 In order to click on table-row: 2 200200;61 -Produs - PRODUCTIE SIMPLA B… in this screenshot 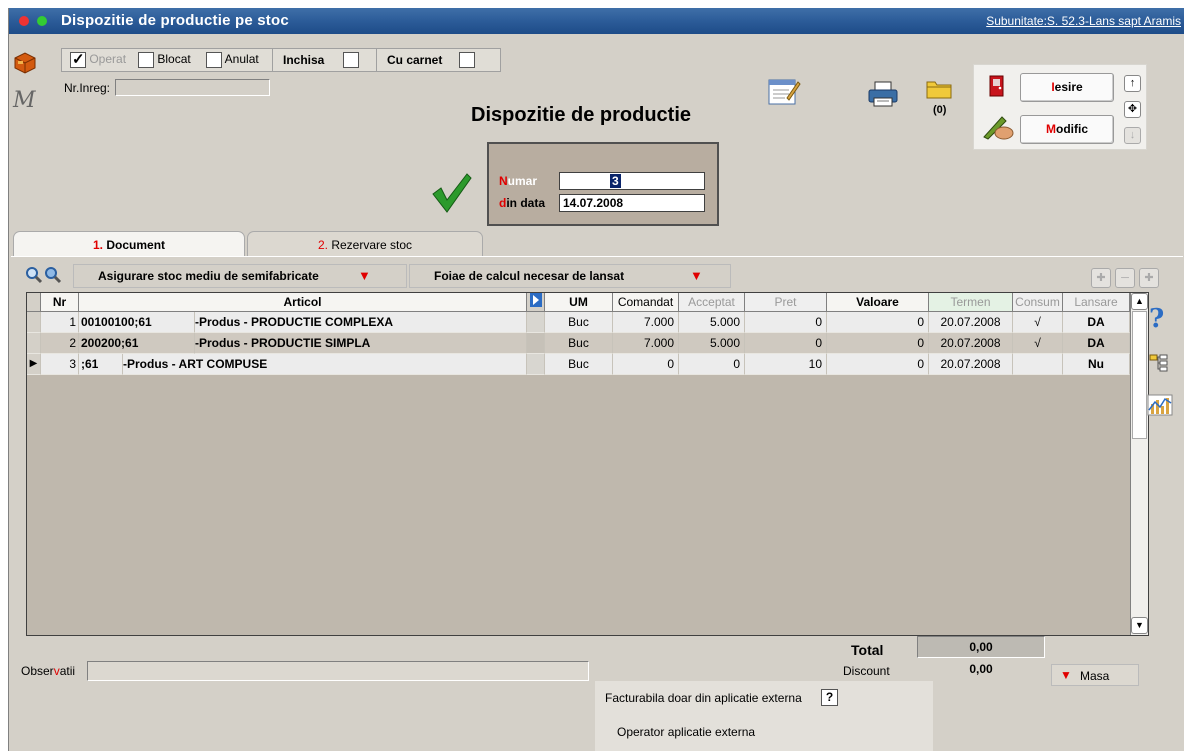, I will do `click(578, 343)`.